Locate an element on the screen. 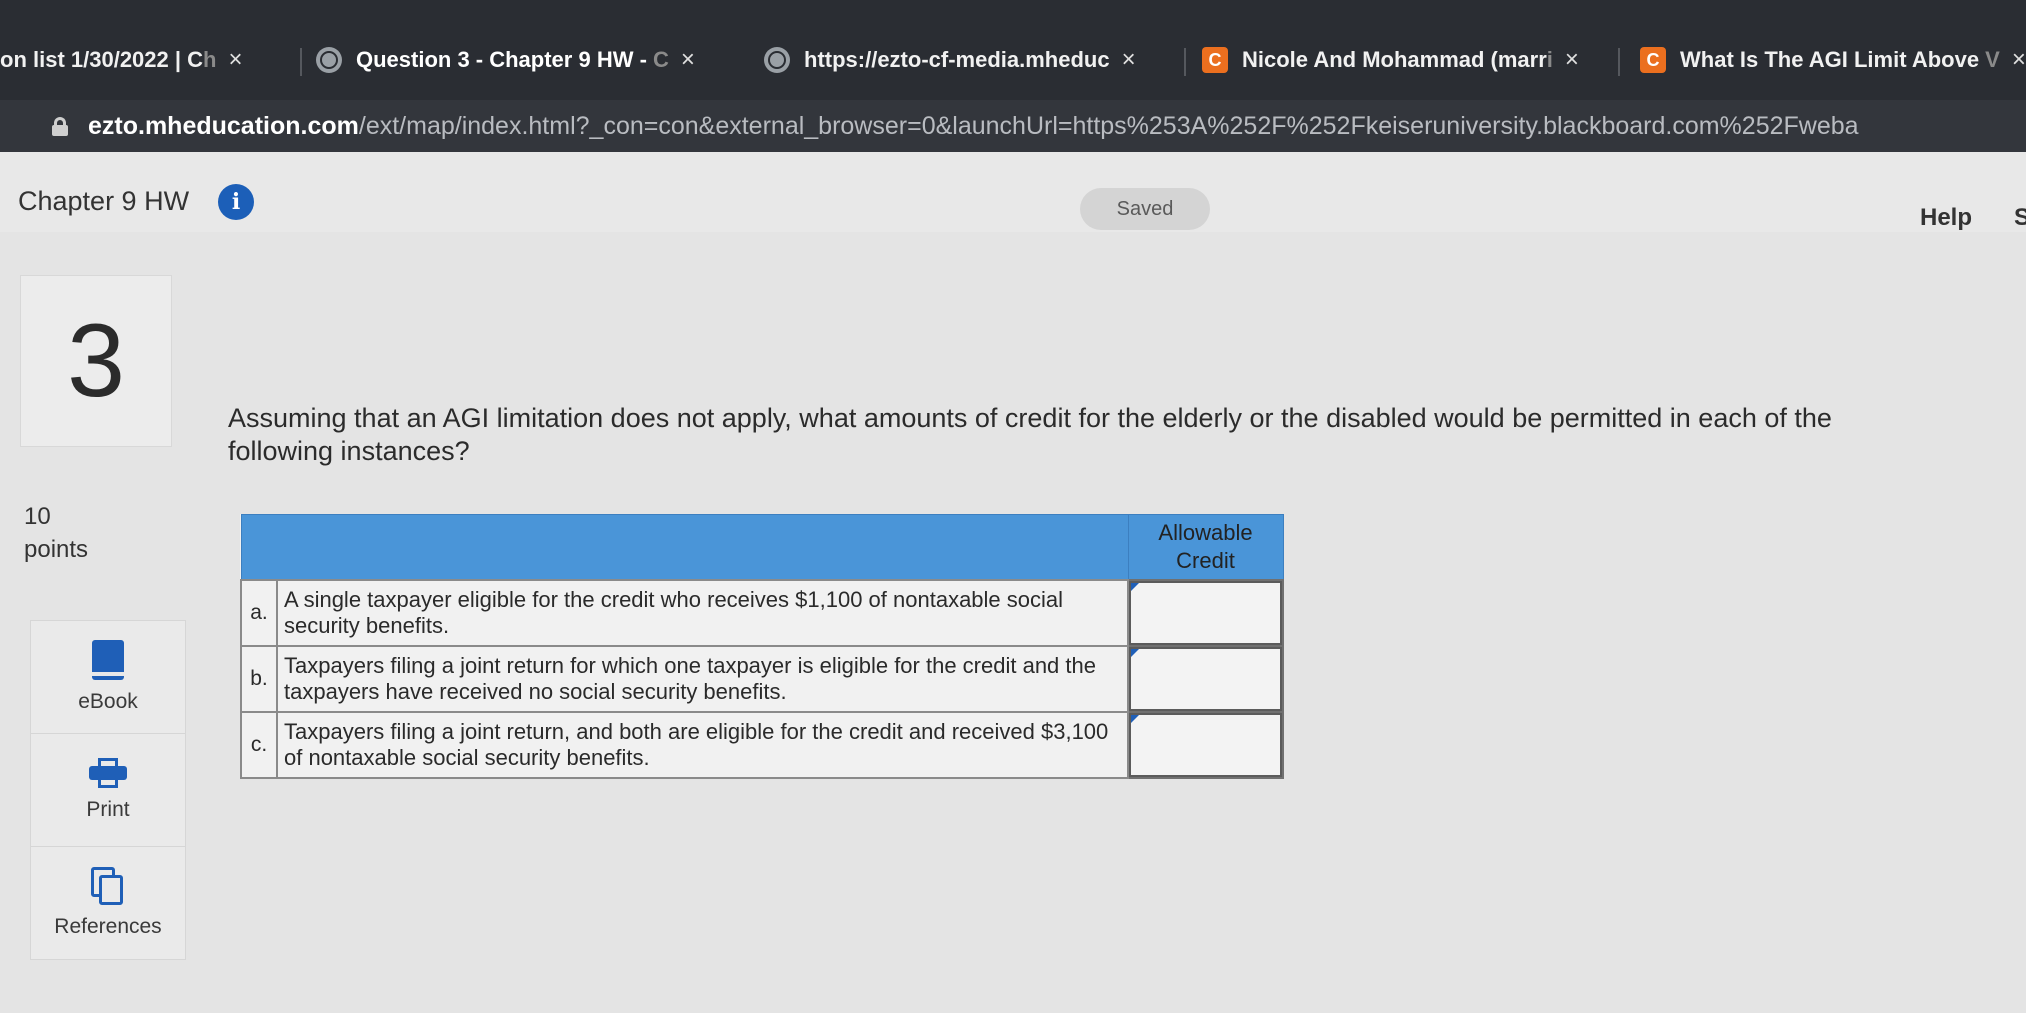  ebook-label: eBook is located at coordinates (108, 701).